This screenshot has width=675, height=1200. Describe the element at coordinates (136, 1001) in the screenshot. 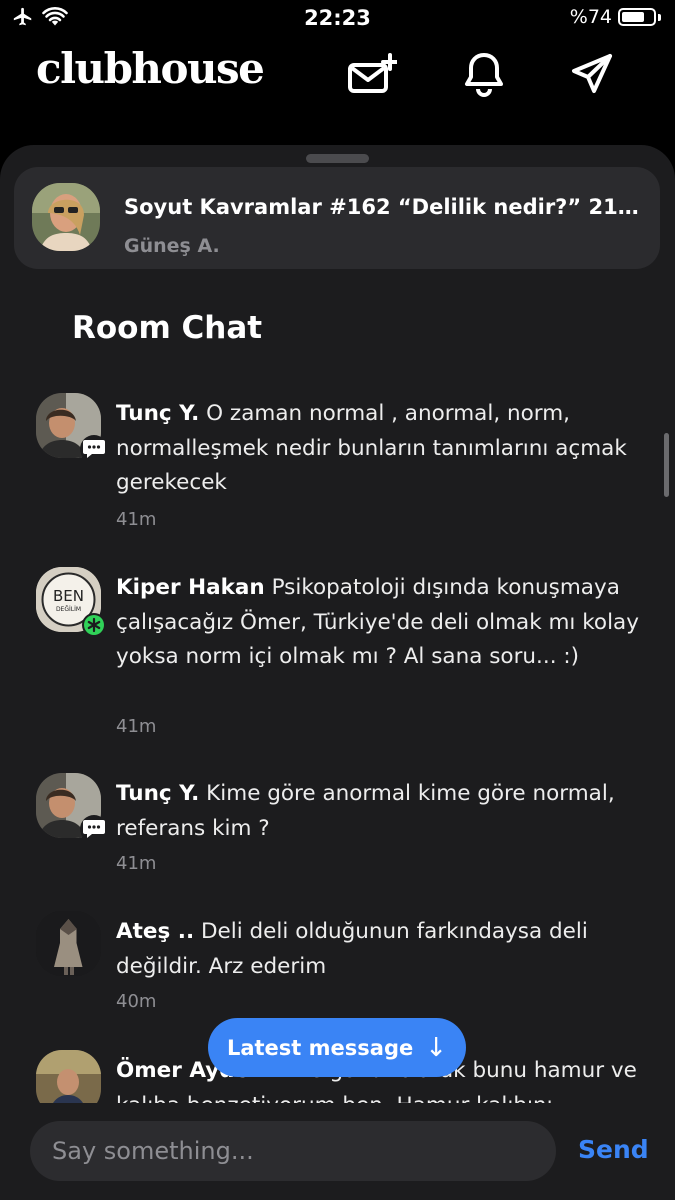

I see `message-time: 40m` at that location.